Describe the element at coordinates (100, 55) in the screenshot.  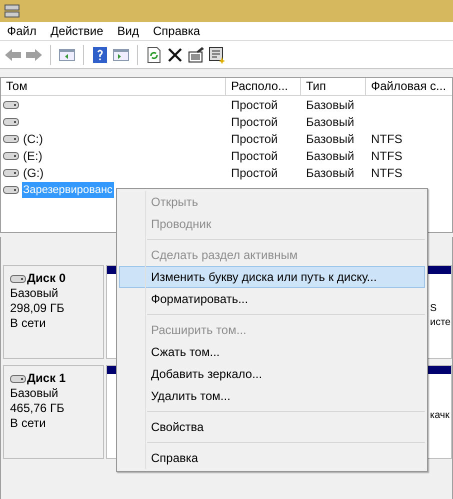
I see `help-icon` at that location.